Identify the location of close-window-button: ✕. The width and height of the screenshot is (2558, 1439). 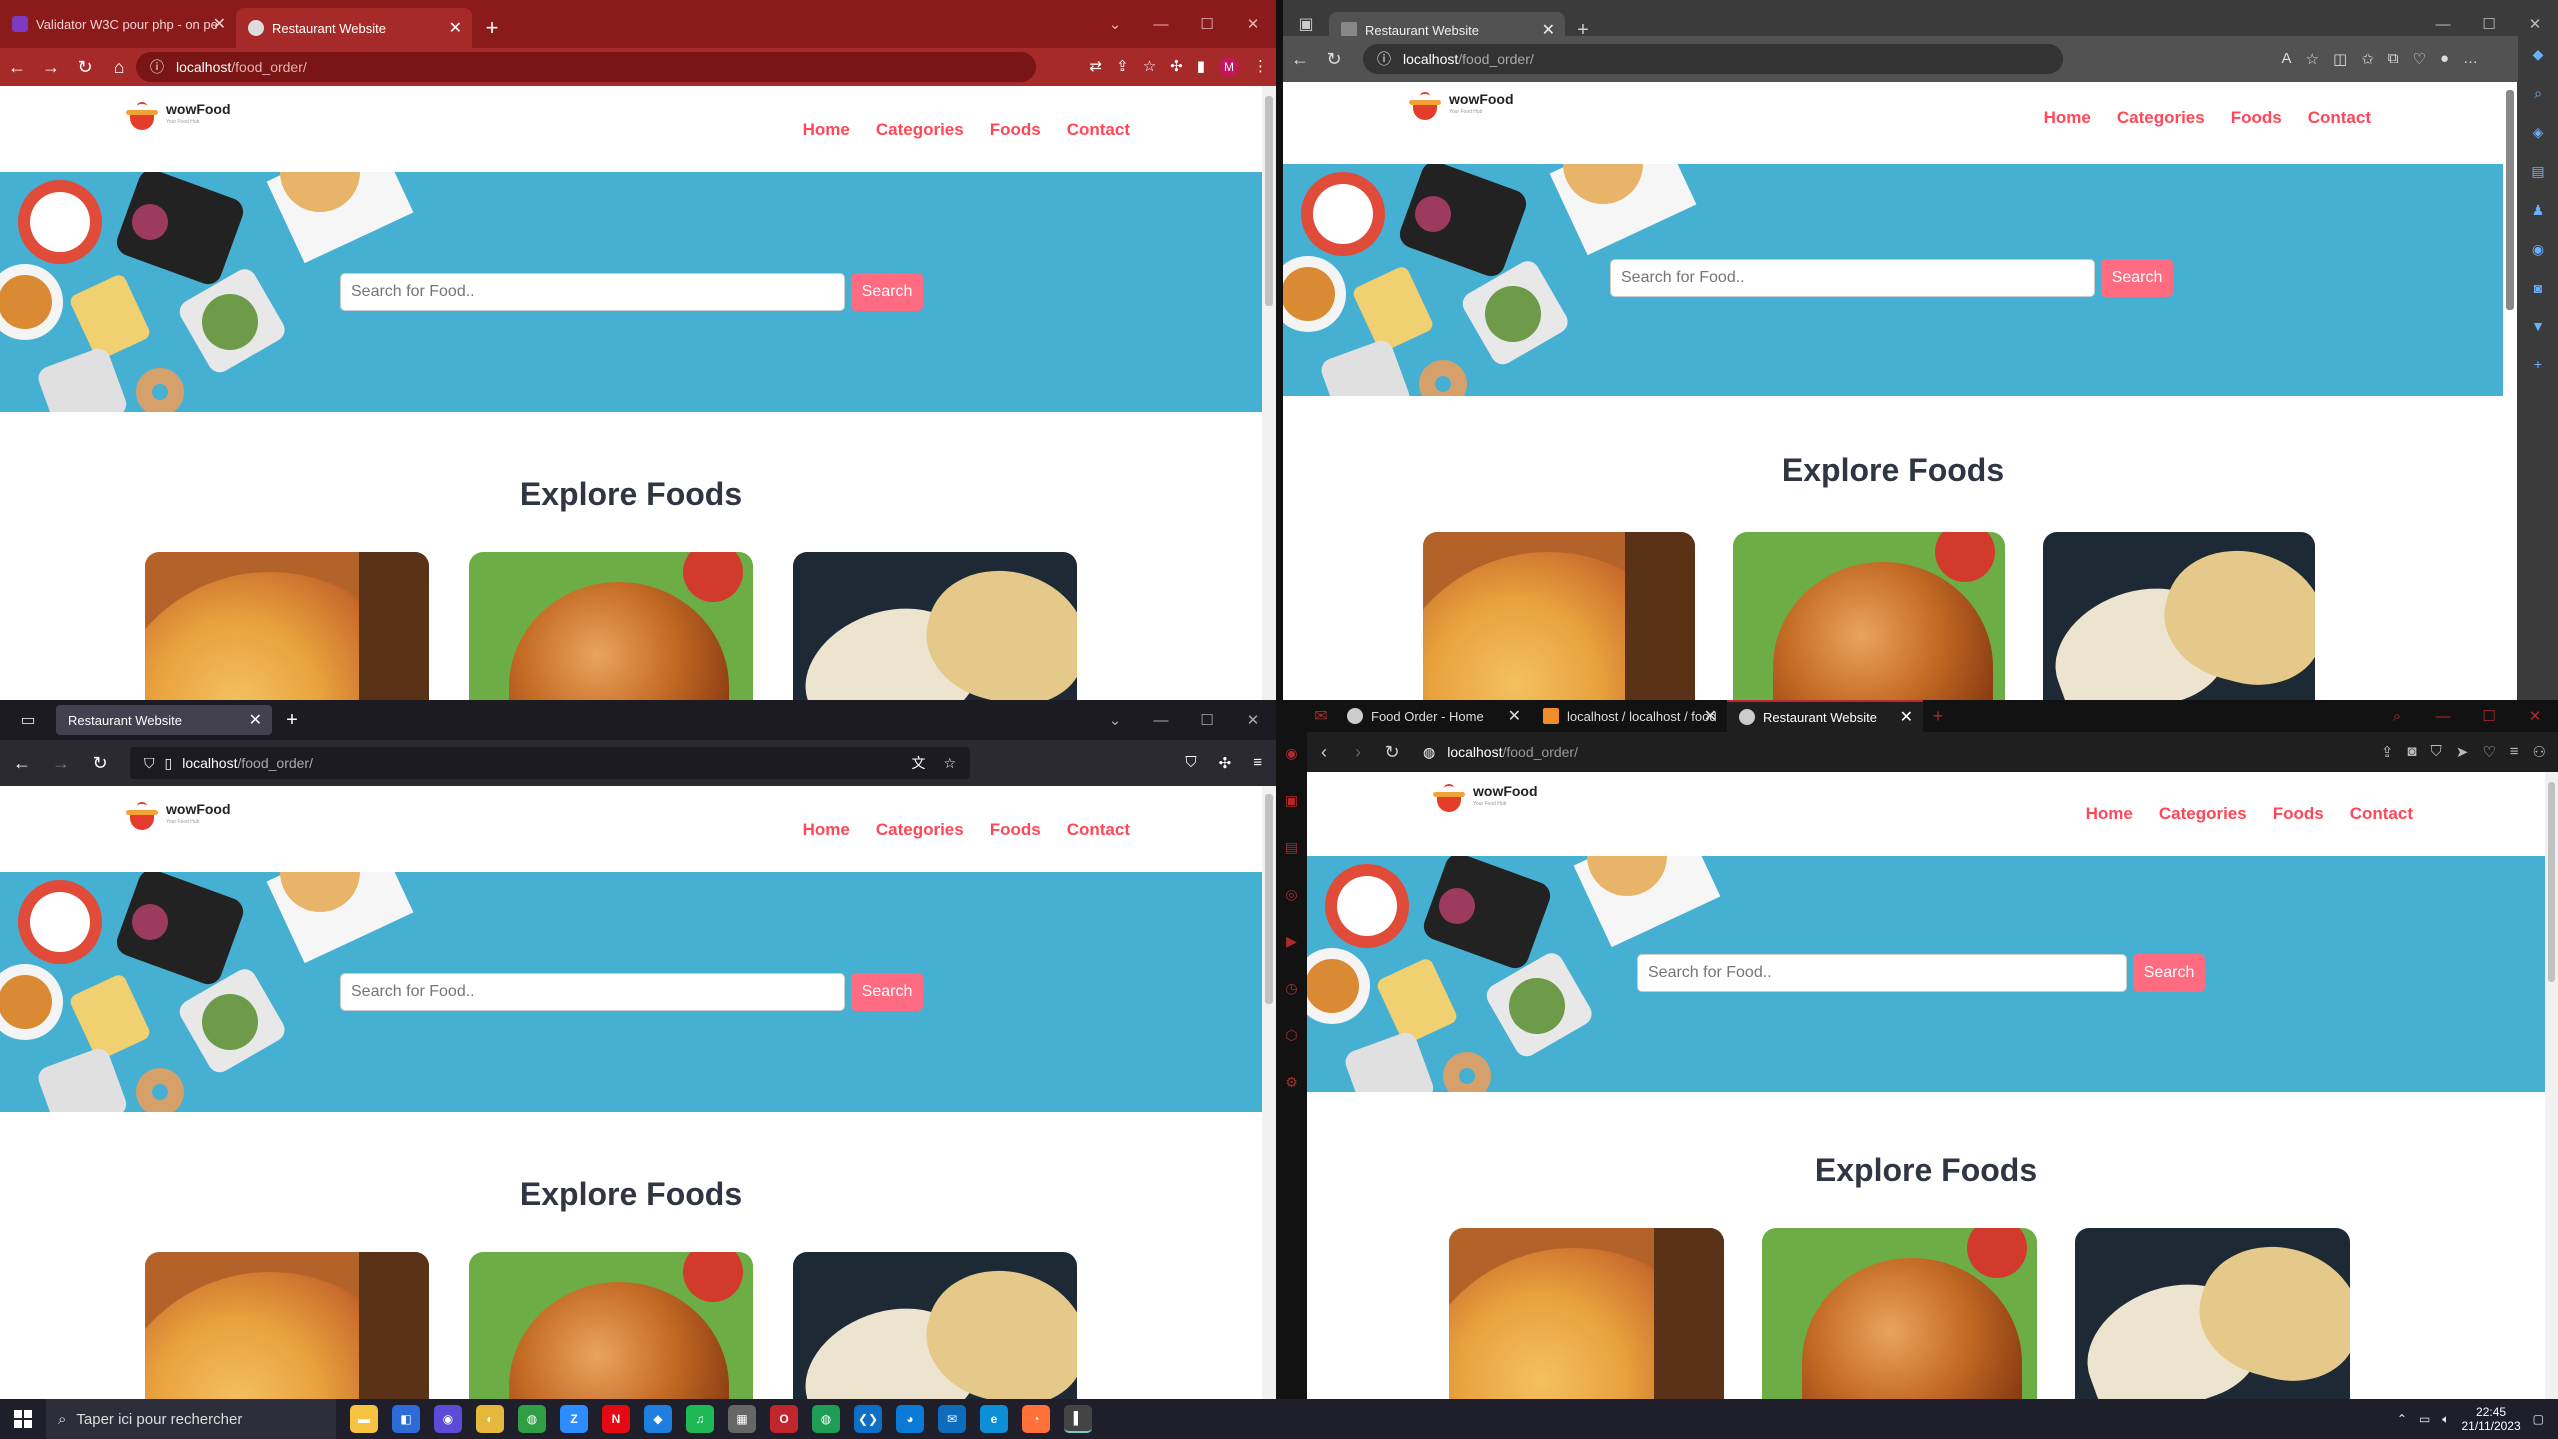
(2535, 716).